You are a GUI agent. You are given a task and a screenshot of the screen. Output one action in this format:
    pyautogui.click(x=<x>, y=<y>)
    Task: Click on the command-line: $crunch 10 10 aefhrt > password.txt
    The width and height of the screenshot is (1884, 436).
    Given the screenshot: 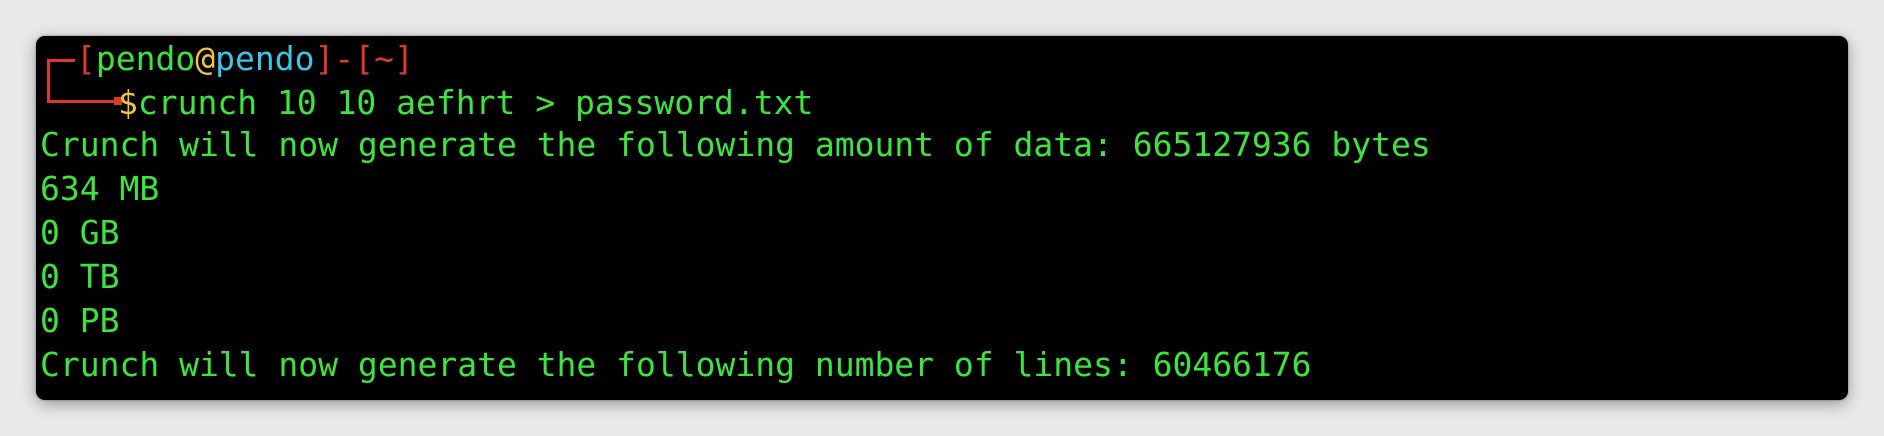 What is the action you would take?
    pyautogui.click(x=426, y=103)
    